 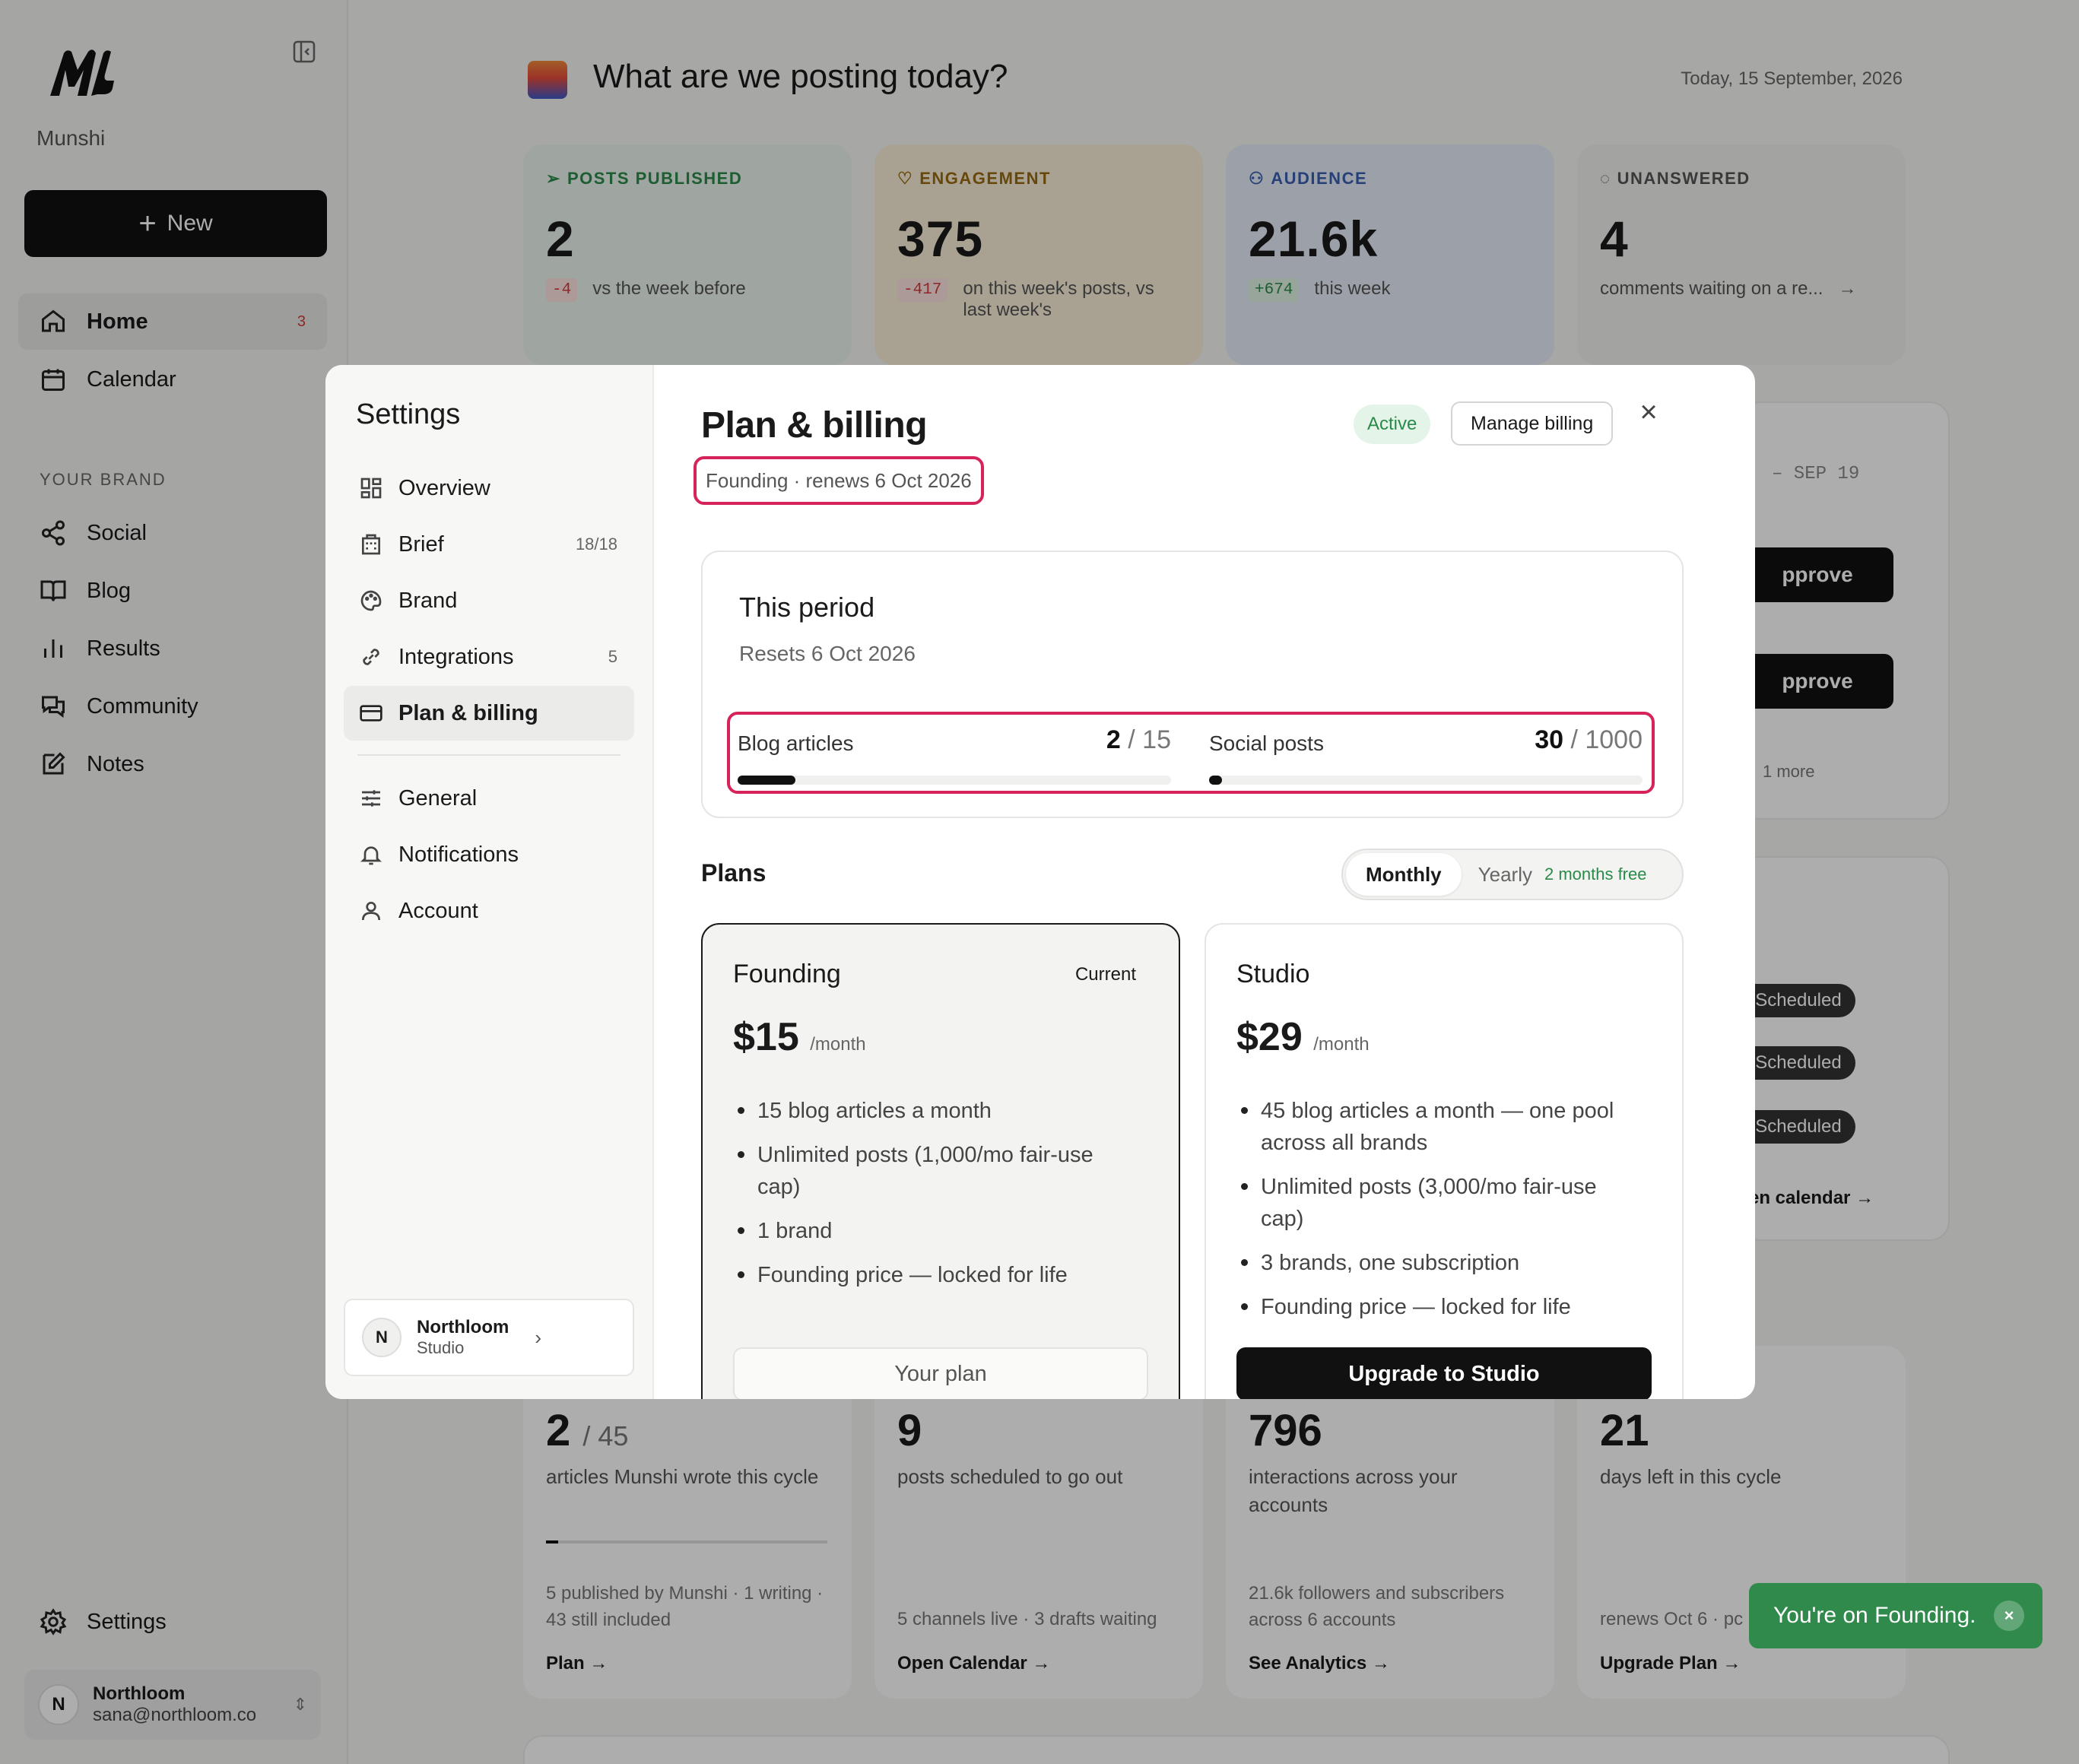 I want to click on period-resets: Resets 6 Oct 2026, so click(x=827, y=653).